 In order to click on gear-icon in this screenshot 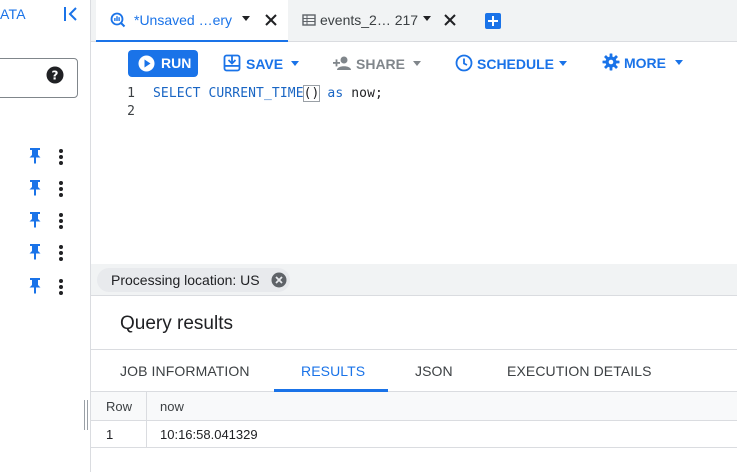, I will do `click(611, 62)`.